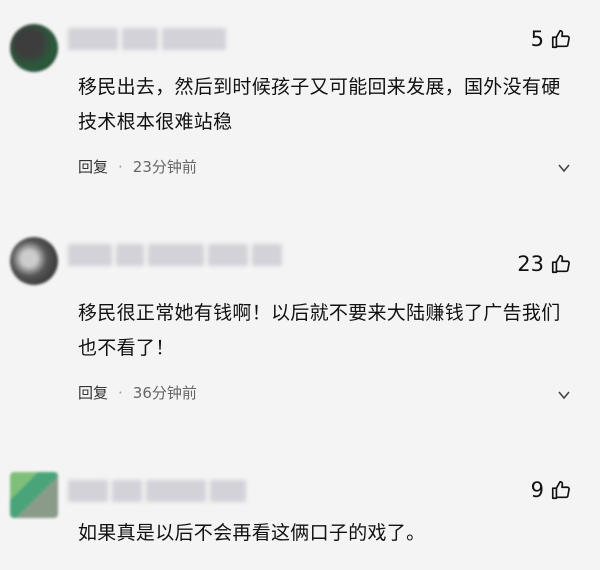 The image size is (600, 570). What do you see at coordinates (537, 39) in the screenshot?
I see `like-count: 5` at bounding box center [537, 39].